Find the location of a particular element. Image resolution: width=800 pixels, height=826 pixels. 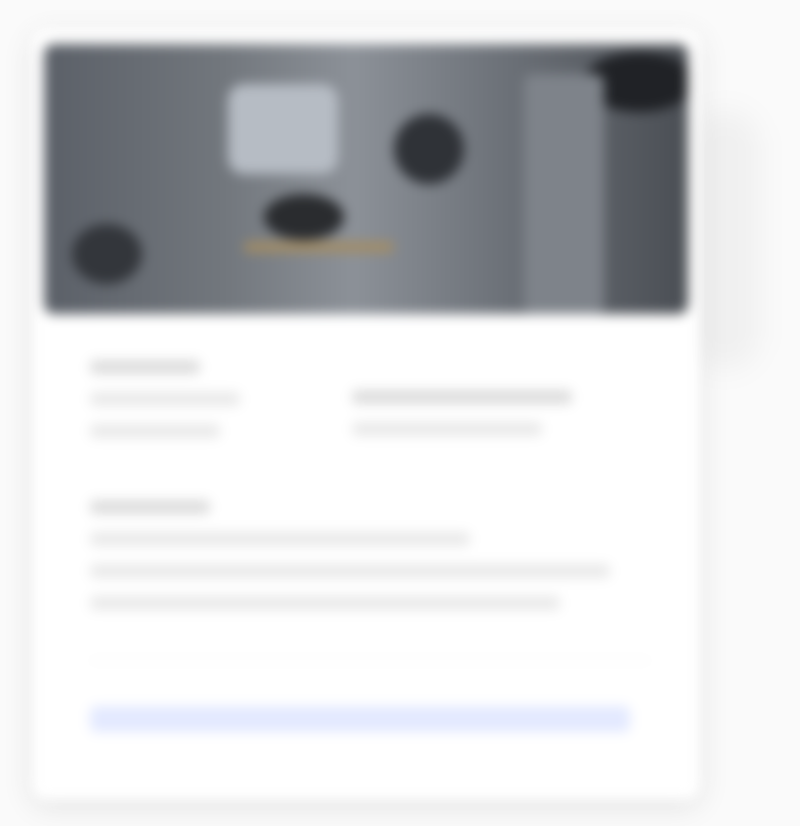

details-right is located at coordinates (477, 420).